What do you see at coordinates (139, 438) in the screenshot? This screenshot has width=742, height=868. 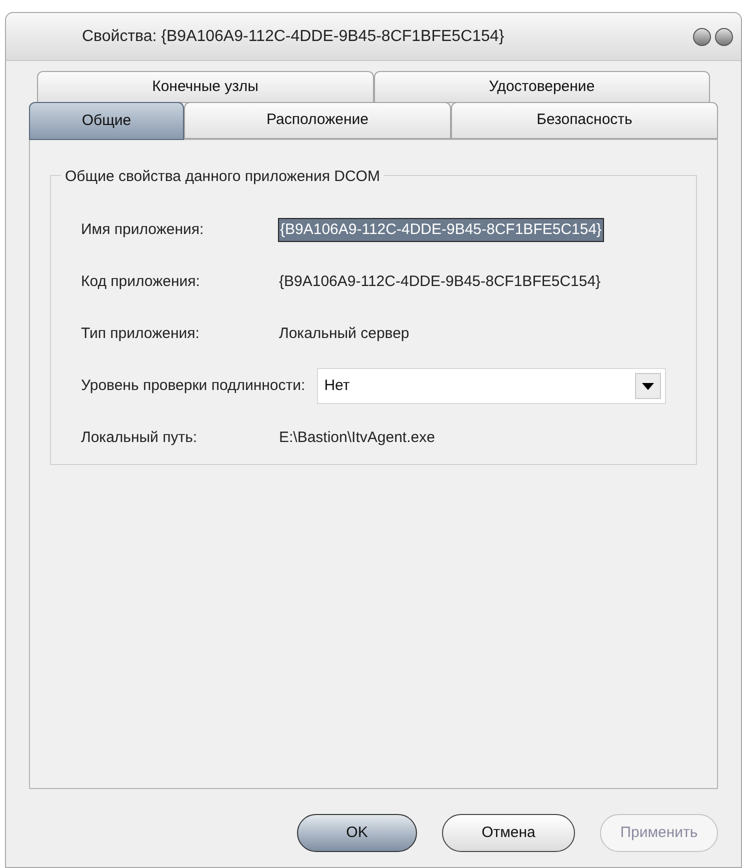 I see `field-label: Локальный путь:` at bounding box center [139, 438].